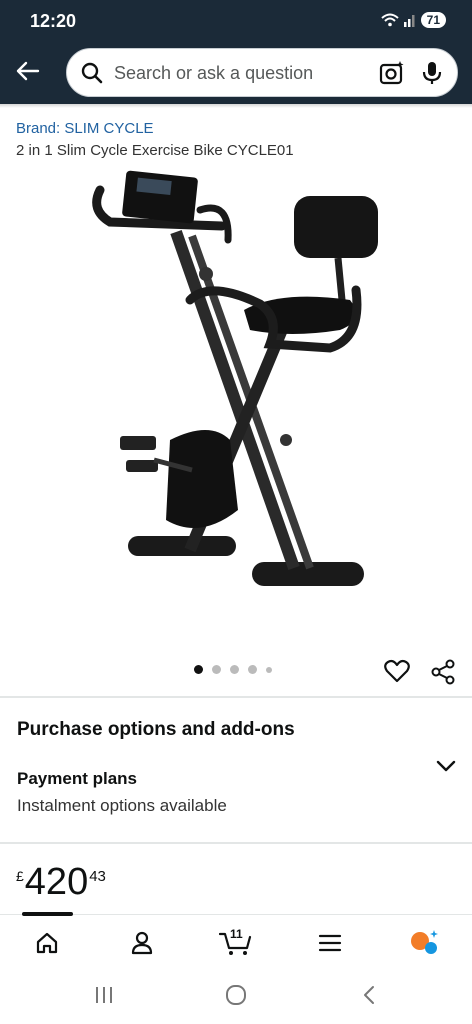 The height and width of the screenshot is (1024, 472). I want to click on header-shadow, so click(236, 106).